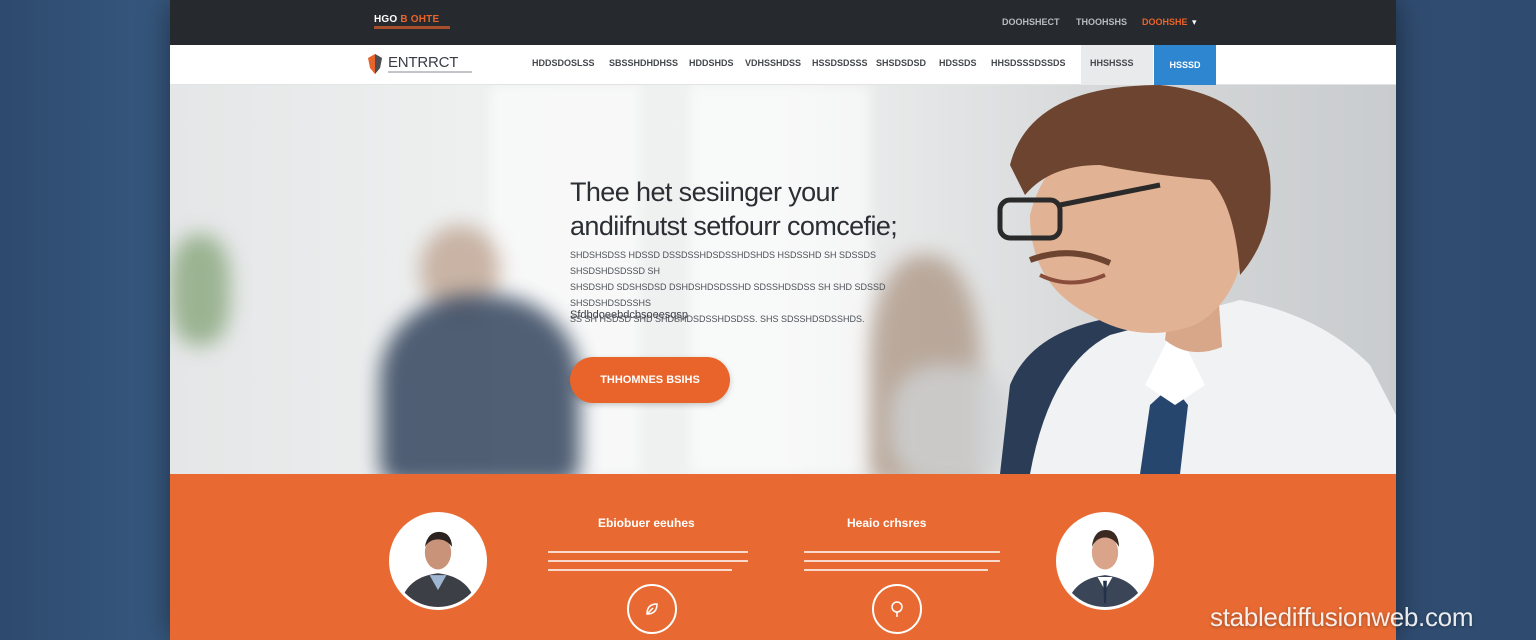  I want to click on logo-tagline, so click(430, 72).